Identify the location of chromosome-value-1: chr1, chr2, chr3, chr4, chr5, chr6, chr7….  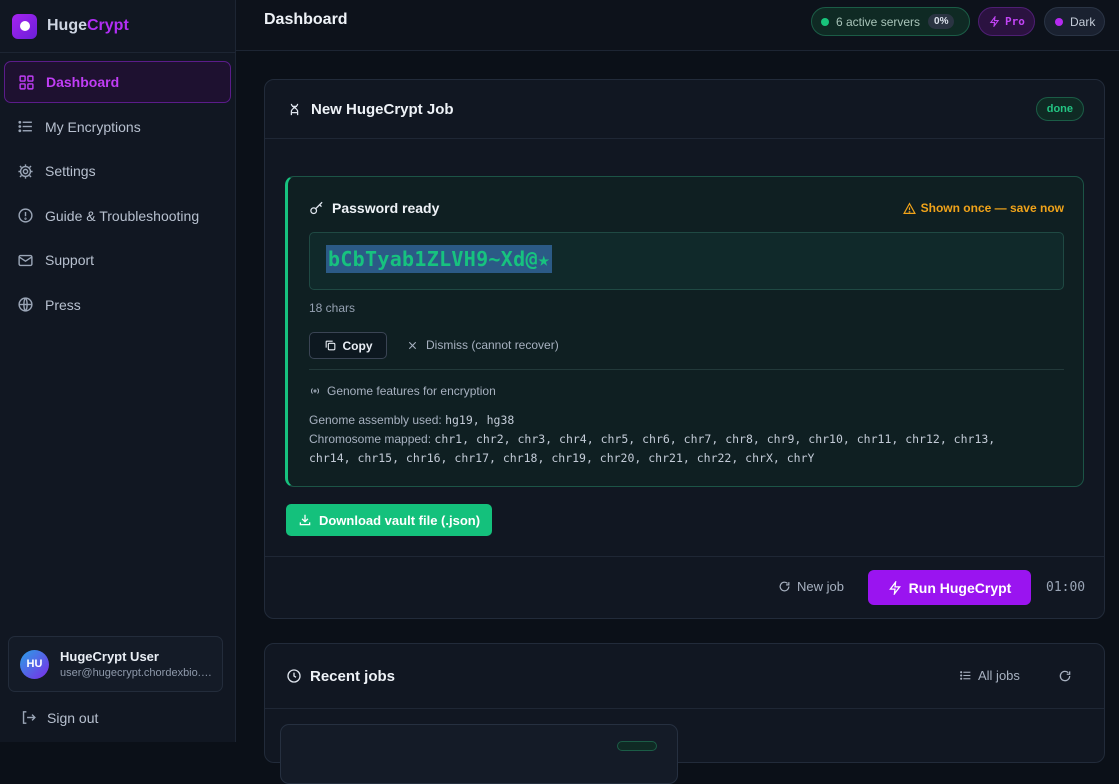
(715, 439).